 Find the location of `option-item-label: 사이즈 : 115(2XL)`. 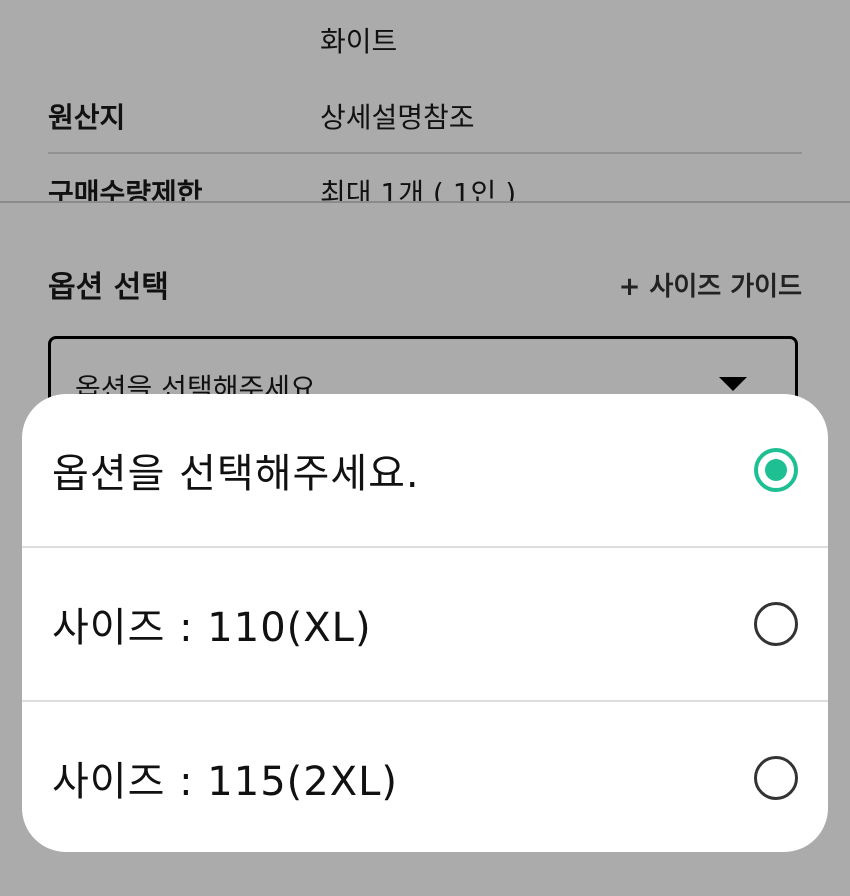

option-item-label: 사이즈 : 115(2XL) is located at coordinates (225, 782).